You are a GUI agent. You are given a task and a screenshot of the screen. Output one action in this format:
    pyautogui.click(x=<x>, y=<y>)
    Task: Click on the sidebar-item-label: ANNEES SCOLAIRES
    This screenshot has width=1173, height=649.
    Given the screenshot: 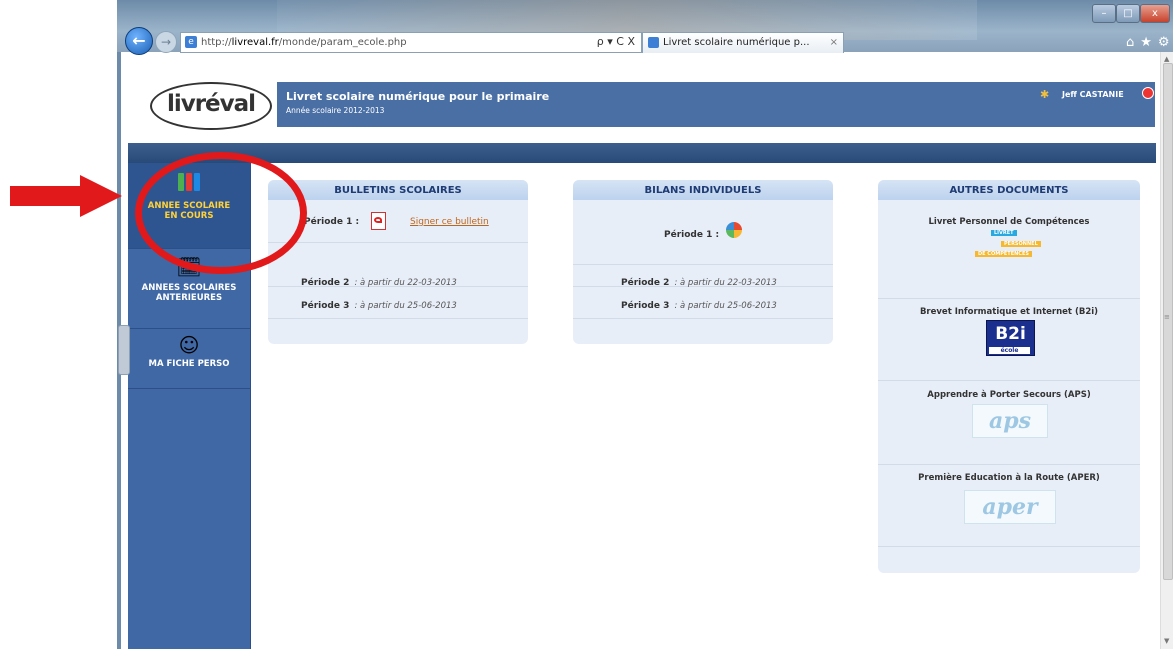 What is the action you would take?
    pyautogui.click(x=189, y=288)
    